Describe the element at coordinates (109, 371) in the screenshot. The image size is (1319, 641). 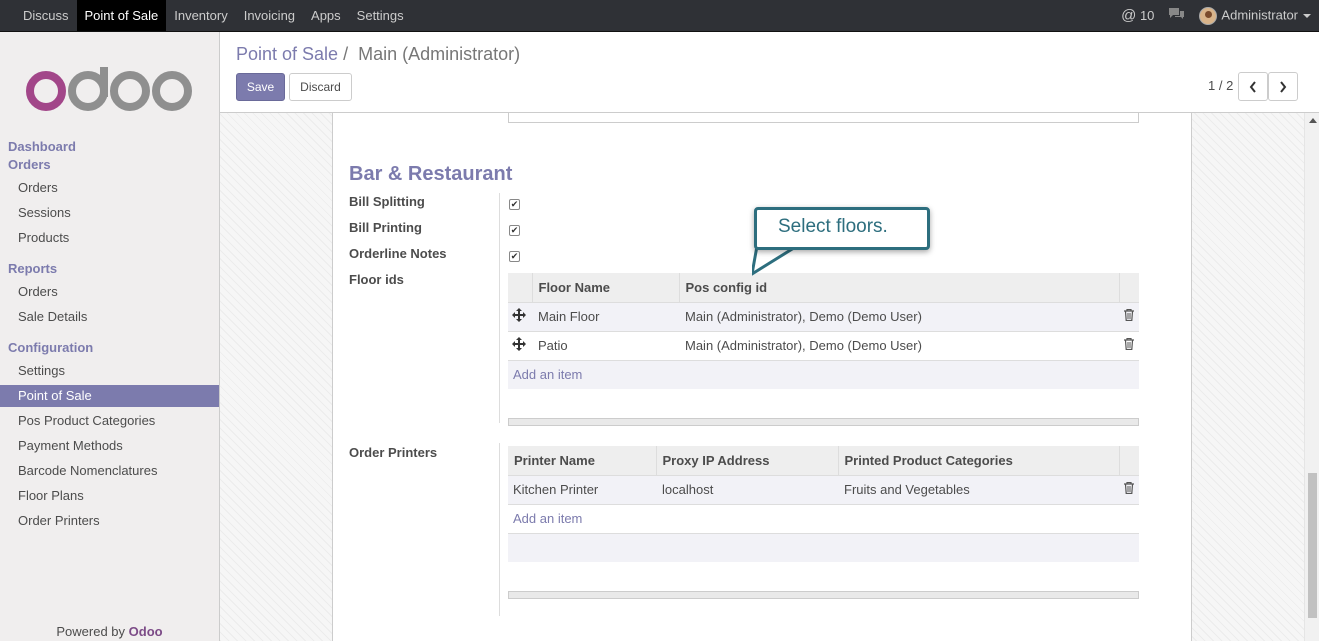
I see `sidebar-item-settings: Settings` at that location.